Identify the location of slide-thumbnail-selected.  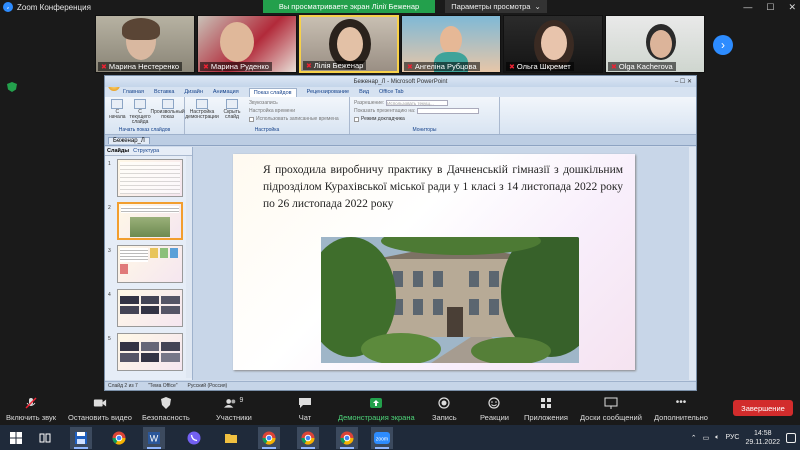
(150, 221).